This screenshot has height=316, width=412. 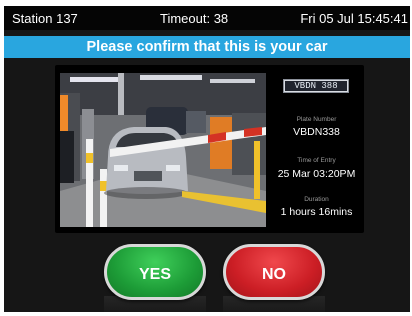 I want to click on no-button: NO, so click(x=274, y=272).